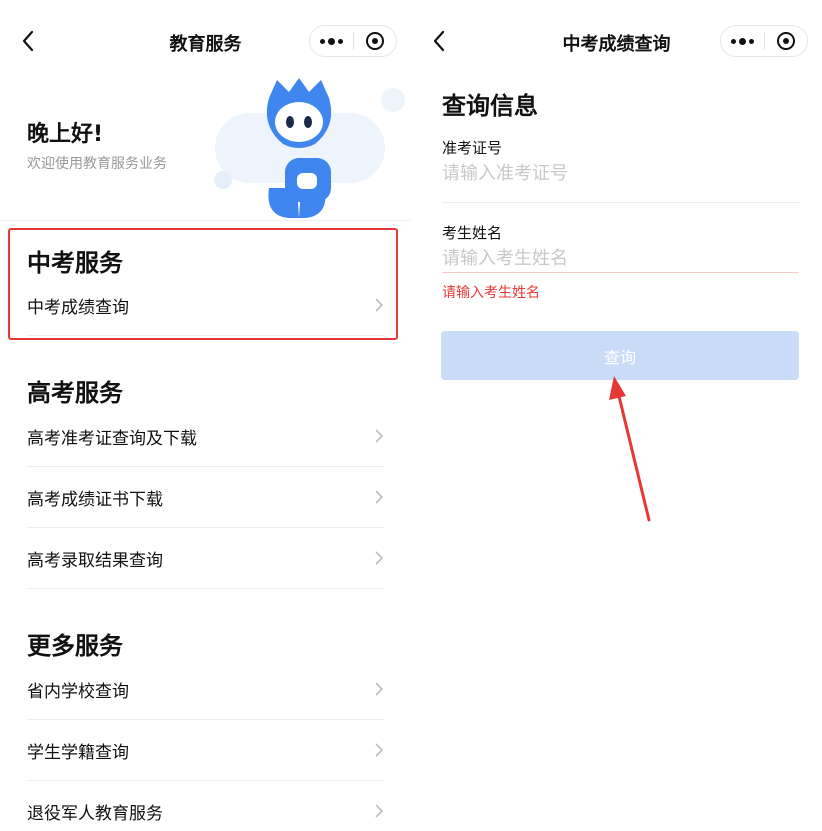 The image size is (822, 831). What do you see at coordinates (205, 41) in the screenshot?
I see `navigation-bar: 教育服务` at bounding box center [205, 41].